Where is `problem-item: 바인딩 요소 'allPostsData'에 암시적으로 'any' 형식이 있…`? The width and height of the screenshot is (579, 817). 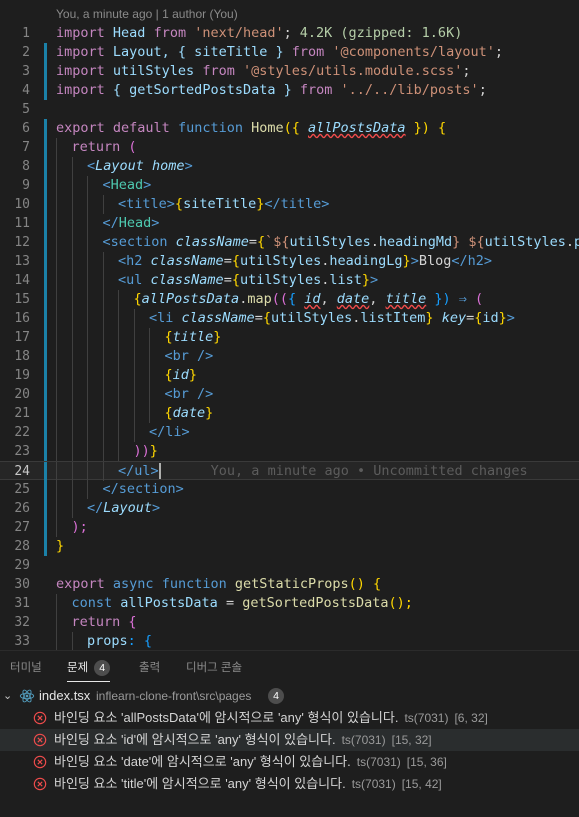 problem-item: 바인딩 요소 'allPostsData'에 암시적으로 'any' 형식이 있… is located at coordinates (289, 718).